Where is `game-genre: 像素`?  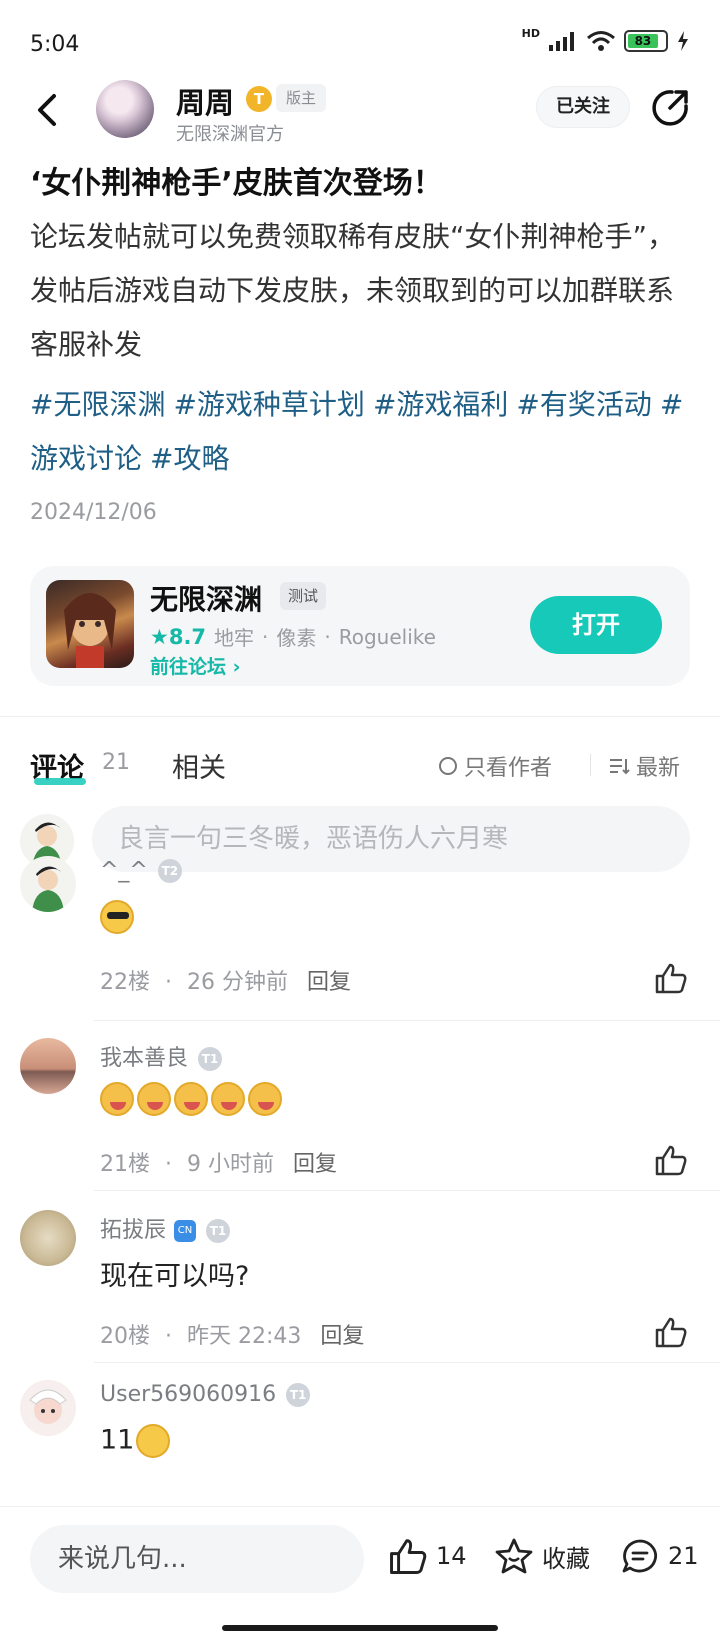 game-genre: 像素 is located at coordinates (296, 638).